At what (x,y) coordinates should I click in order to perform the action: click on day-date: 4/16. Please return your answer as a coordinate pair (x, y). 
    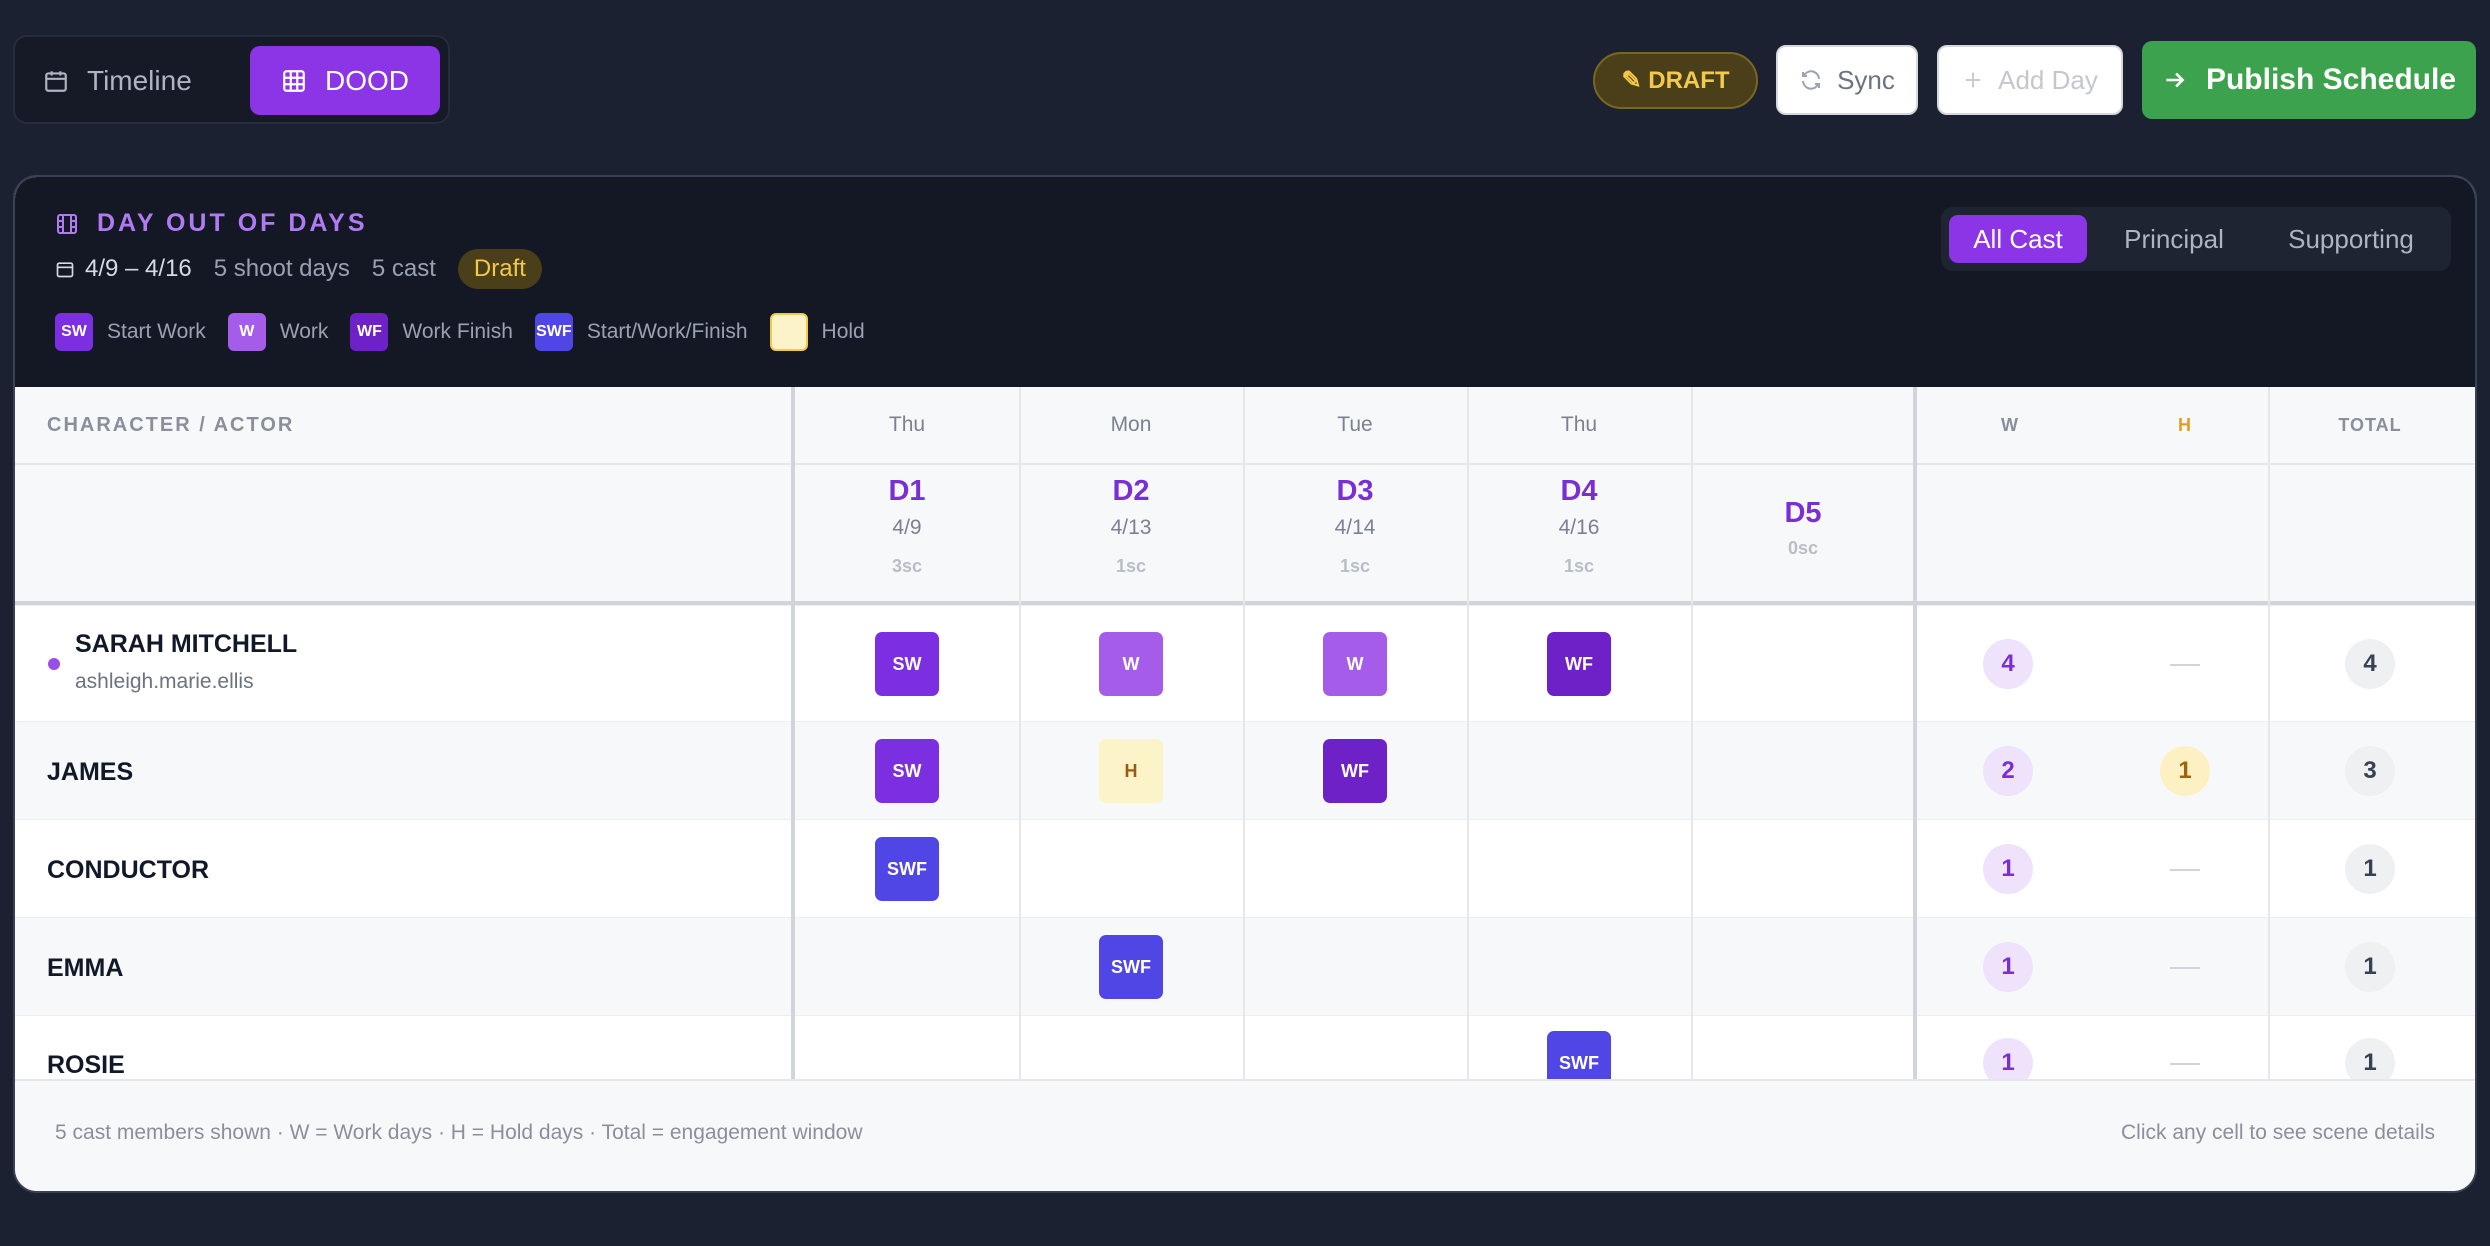
    Looking at the image, I should click on (1579, 527).